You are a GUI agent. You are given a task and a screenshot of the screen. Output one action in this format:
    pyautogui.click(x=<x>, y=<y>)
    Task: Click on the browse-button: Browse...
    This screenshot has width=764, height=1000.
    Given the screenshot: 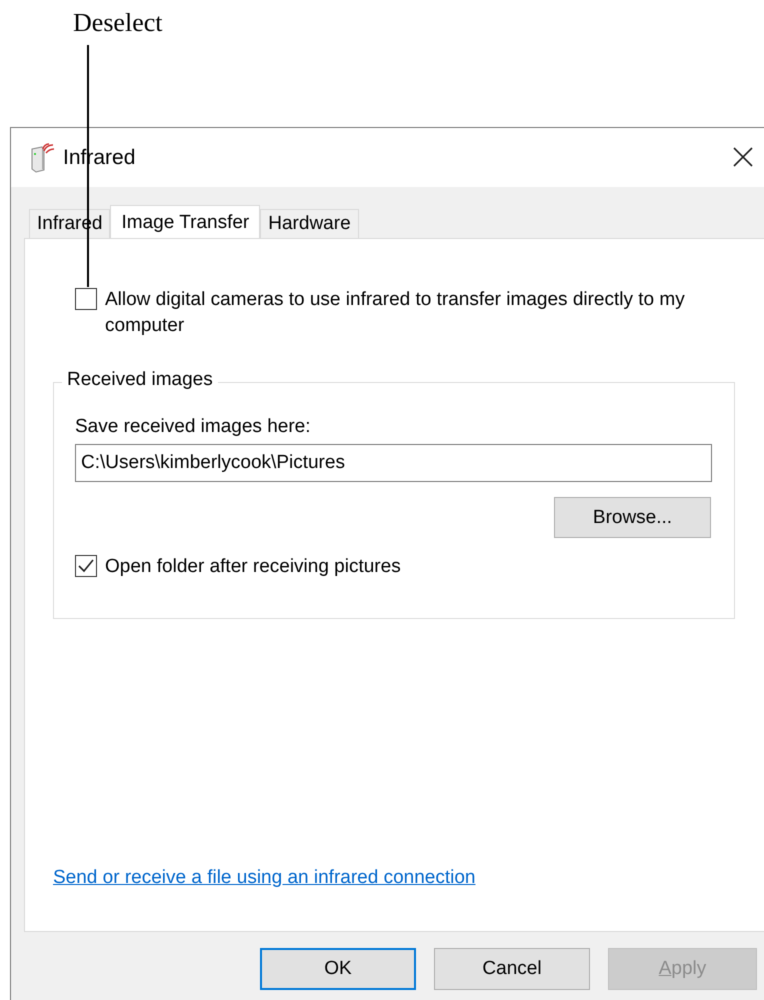 What is the action you would take?
    pyautogui.click(x=632, y=517)
    